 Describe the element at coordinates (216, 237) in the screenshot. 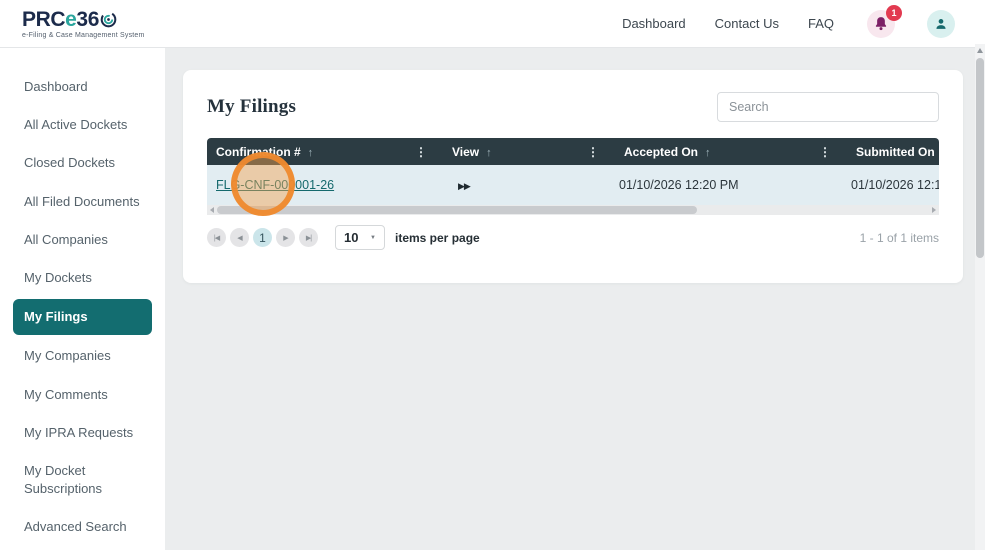

I see `pager-first-button: |◀` at that location.